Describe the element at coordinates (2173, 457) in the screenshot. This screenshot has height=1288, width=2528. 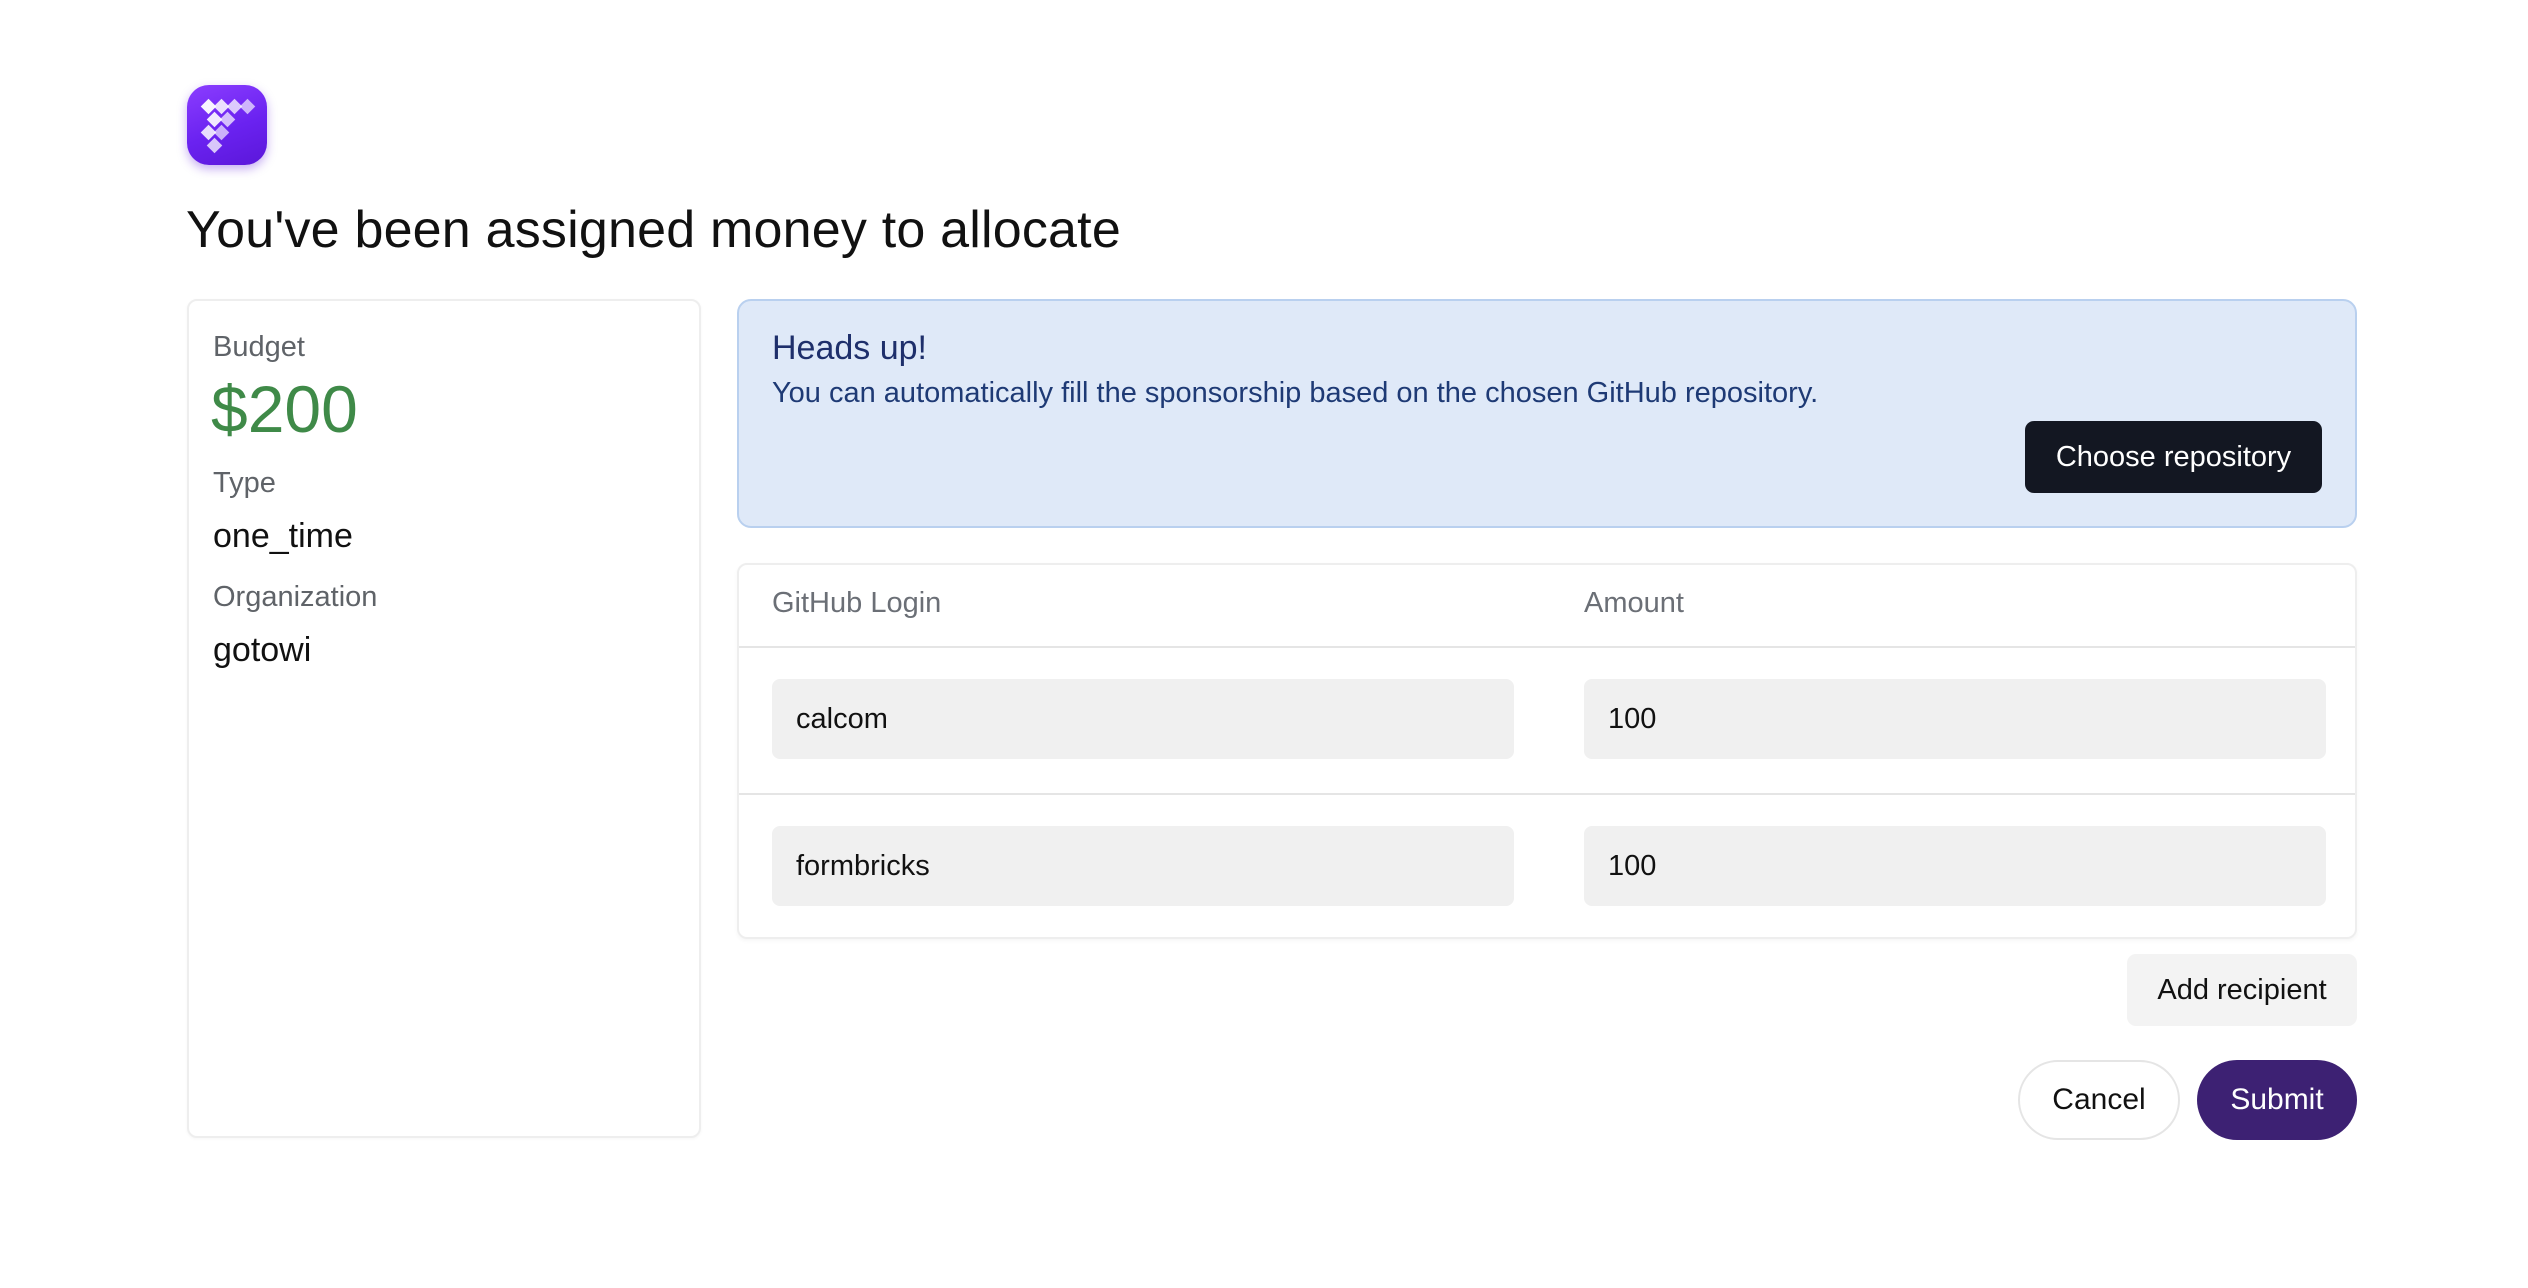
I see `choose-repository-button: Choose repository` at that location.